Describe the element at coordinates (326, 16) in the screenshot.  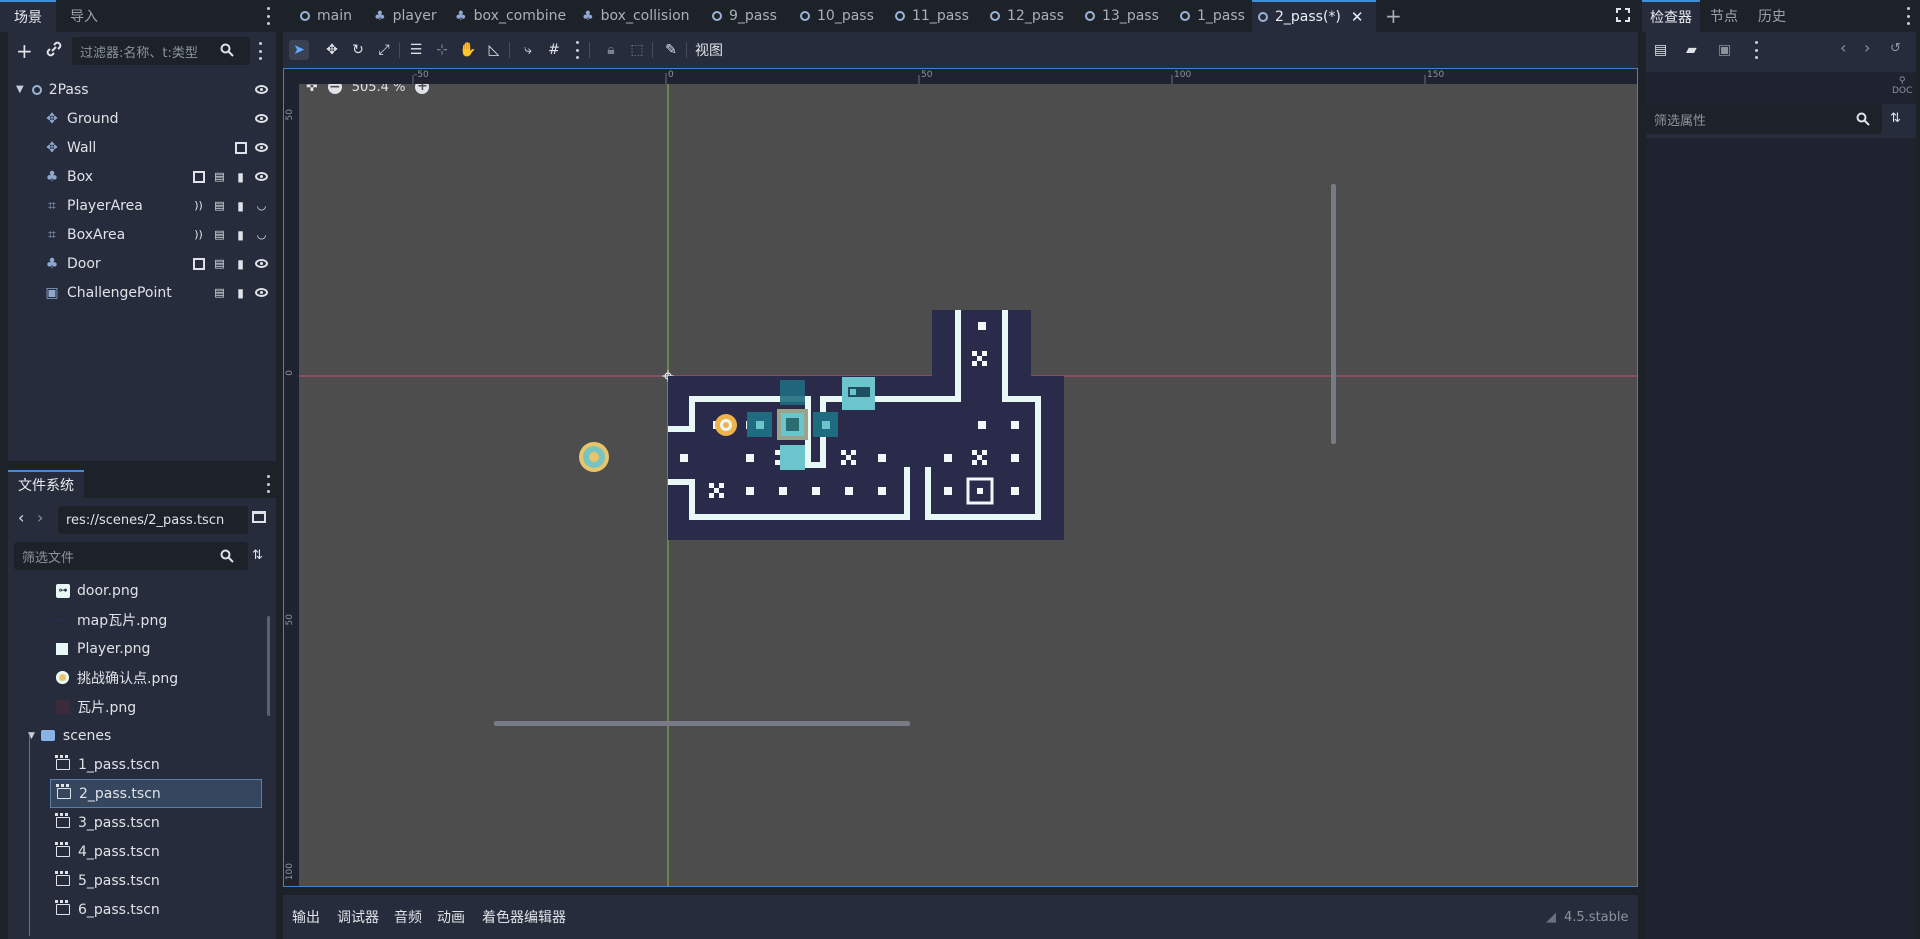
I see `tab-main: main` at that location.